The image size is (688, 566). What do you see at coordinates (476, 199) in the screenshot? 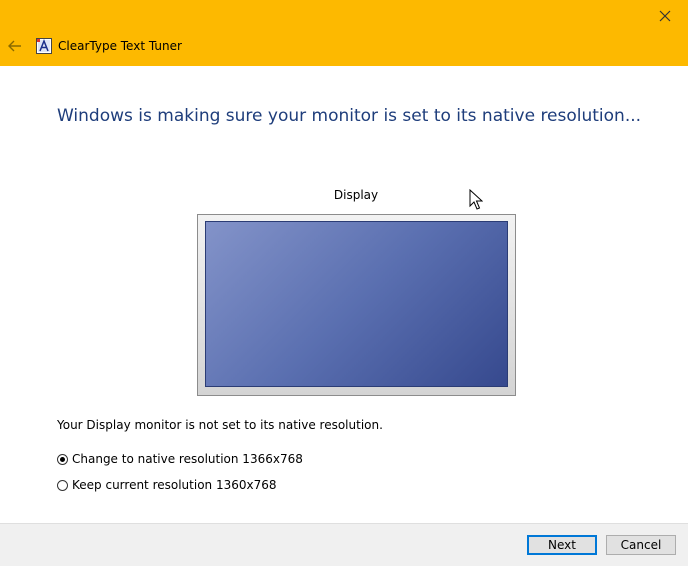
I see `mouse-pointer-icon` at bounding box center [476, 199].